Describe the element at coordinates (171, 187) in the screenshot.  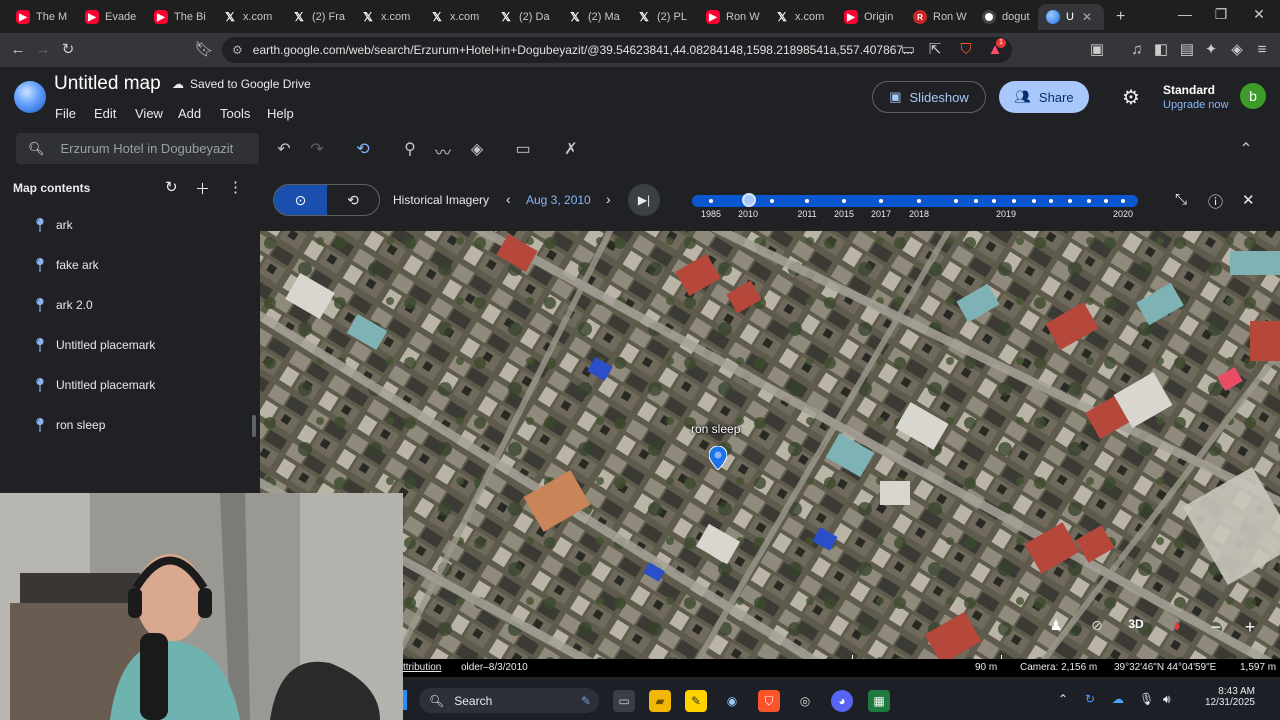
I see `refresh-icon: ↻` at that location.